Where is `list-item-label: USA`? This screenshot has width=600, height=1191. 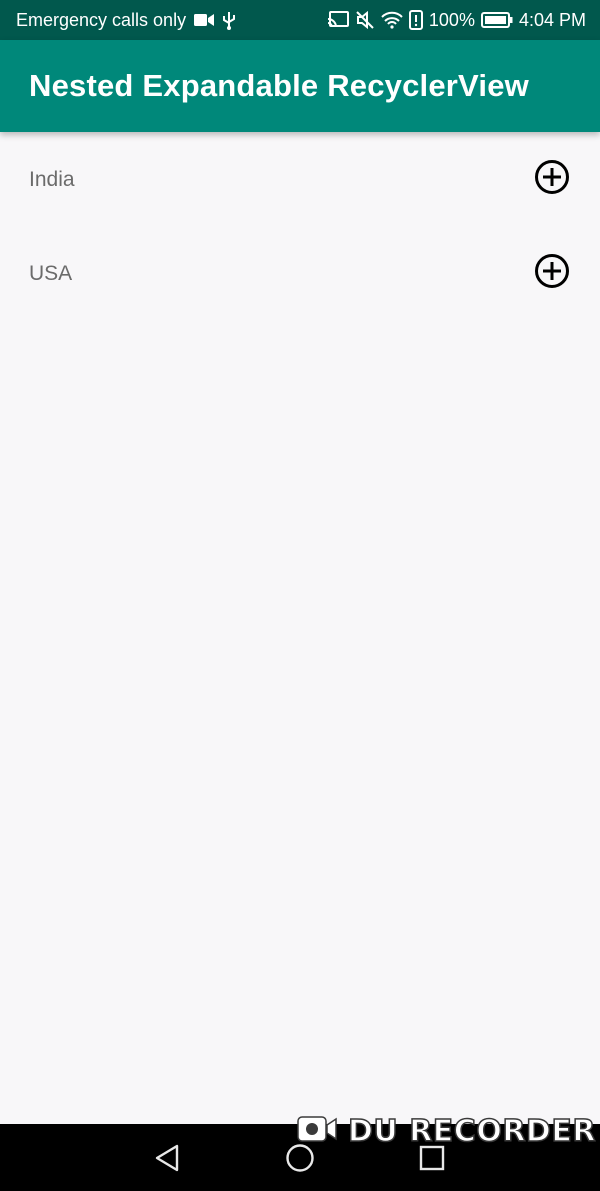 list-item-label: USA is located at coordinates (51, 273).